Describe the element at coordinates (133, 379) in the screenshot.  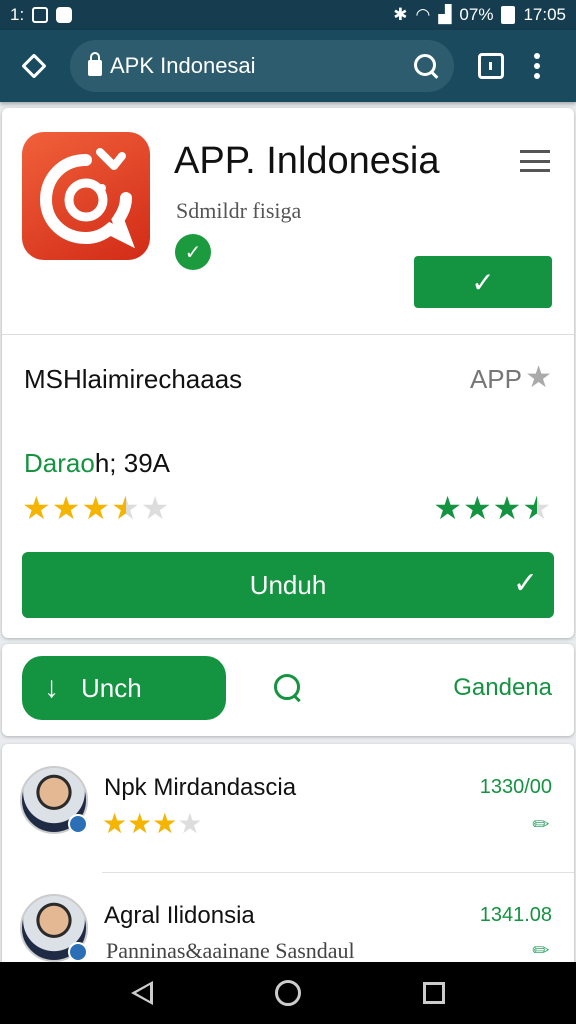
I see `developer-name: MSHlaimirechaaas` at that location.